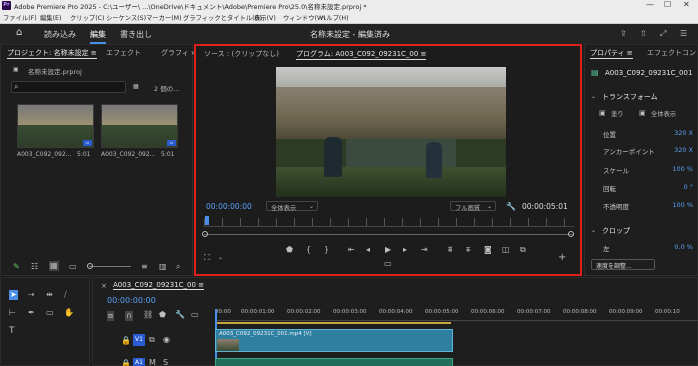 The width and height of the screenshot is (698, 366). Describe the element at coordinates (334, 17) in the screenshot. I see `menu-help: ヘルプ(H)` at that location.